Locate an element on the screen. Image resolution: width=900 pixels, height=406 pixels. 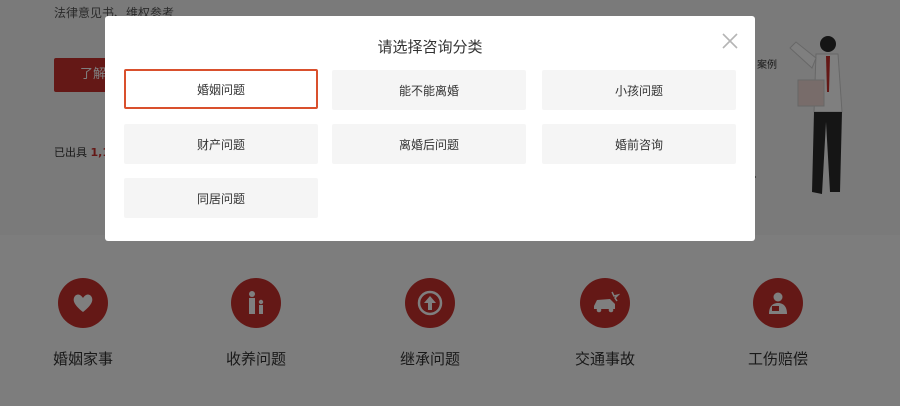
modal-title: 请选择咨询分类 is located at coordinates (430, 47).